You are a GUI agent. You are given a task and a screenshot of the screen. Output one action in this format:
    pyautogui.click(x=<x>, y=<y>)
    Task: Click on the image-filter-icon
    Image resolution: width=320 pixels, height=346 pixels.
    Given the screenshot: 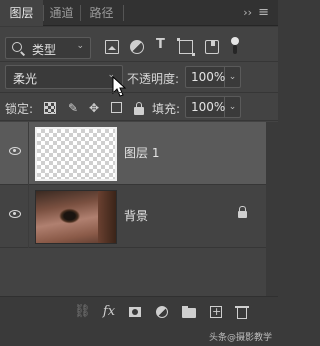 What is the action you would take?
    pyautogui.click(x=112, y=47)
    